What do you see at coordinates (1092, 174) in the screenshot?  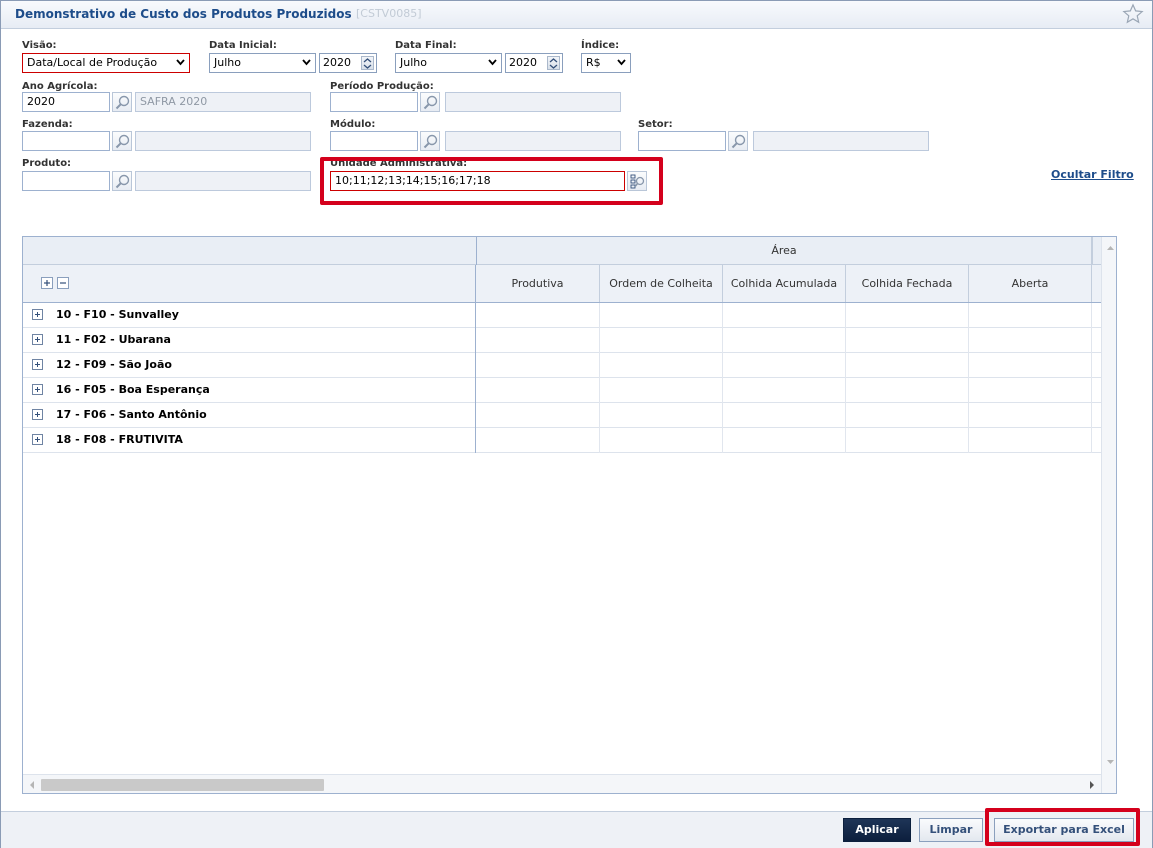 I see `hide-filter-link: Ocultar Filtro` at bounding box center [1092, 174].